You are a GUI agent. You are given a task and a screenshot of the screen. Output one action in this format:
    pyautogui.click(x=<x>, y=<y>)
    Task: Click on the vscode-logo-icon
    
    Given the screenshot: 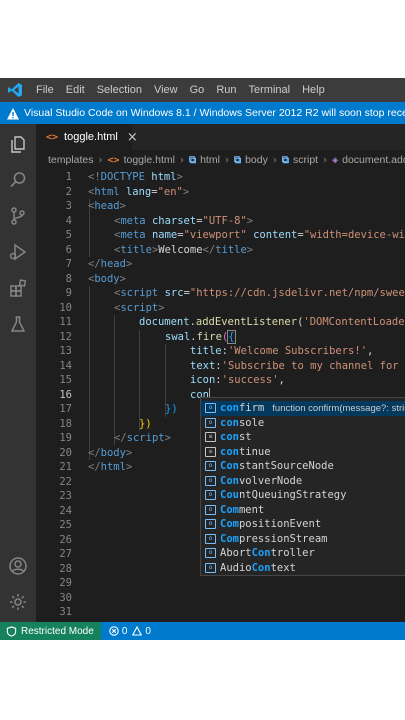 What is the action you would take?
    pyautogui.click(x=15, y=90)
    